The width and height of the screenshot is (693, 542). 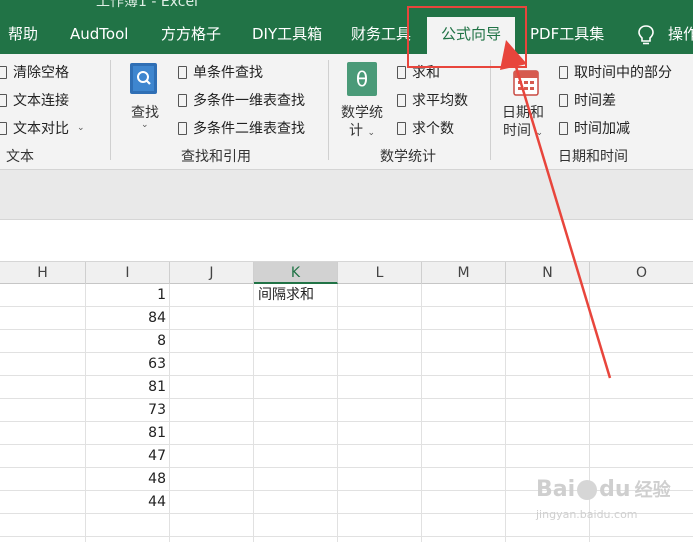 I want to click on cell-i8: 47, so click(x=126, y=456).